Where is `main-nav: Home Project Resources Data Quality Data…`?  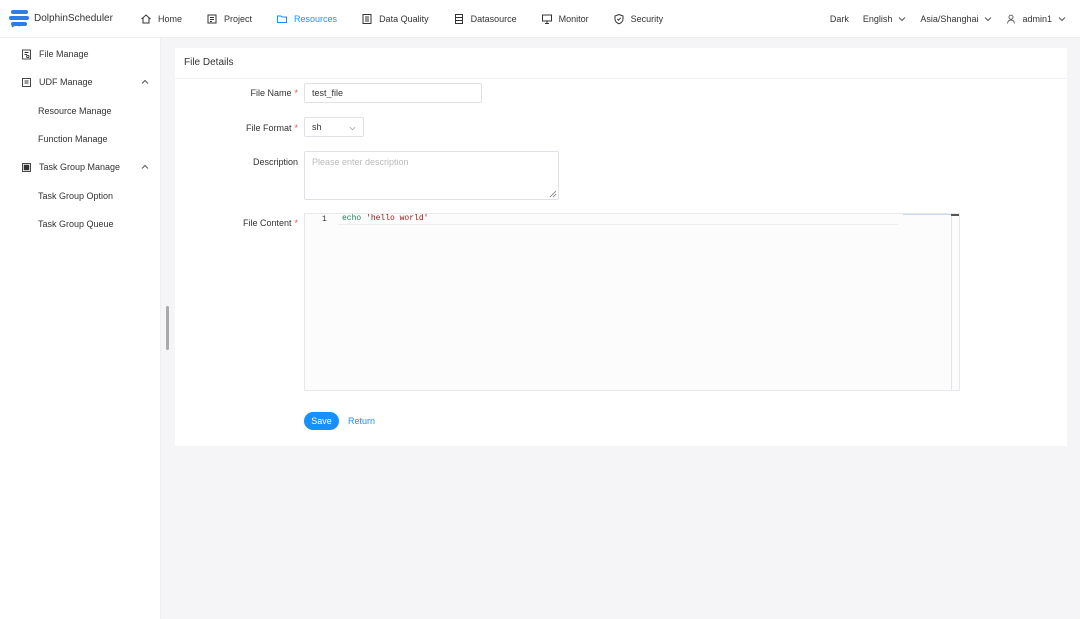 main-nav: Home Project Resources Data Quality Data… is located at coordinates (413, 19).